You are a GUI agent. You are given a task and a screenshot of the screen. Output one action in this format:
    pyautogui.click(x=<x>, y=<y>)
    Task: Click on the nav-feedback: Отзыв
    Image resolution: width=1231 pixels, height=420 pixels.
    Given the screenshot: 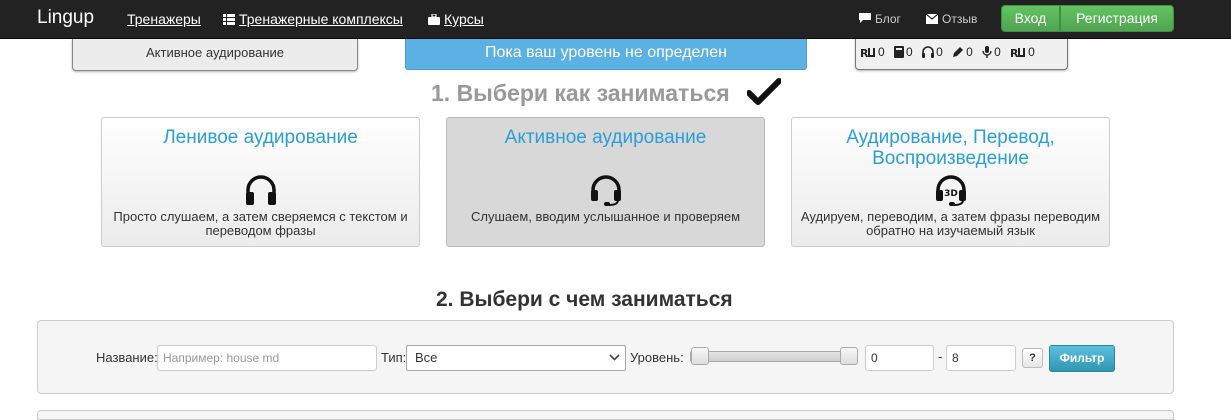 What is the action you would take?
    pyautogui.click(x=951, y=19)
    